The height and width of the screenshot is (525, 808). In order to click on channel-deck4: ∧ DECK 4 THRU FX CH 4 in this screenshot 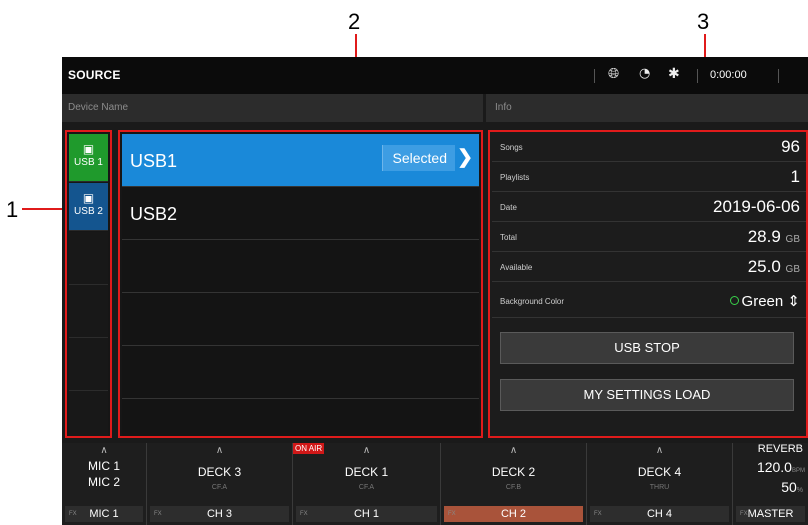, I will do `click(660, 484)`.